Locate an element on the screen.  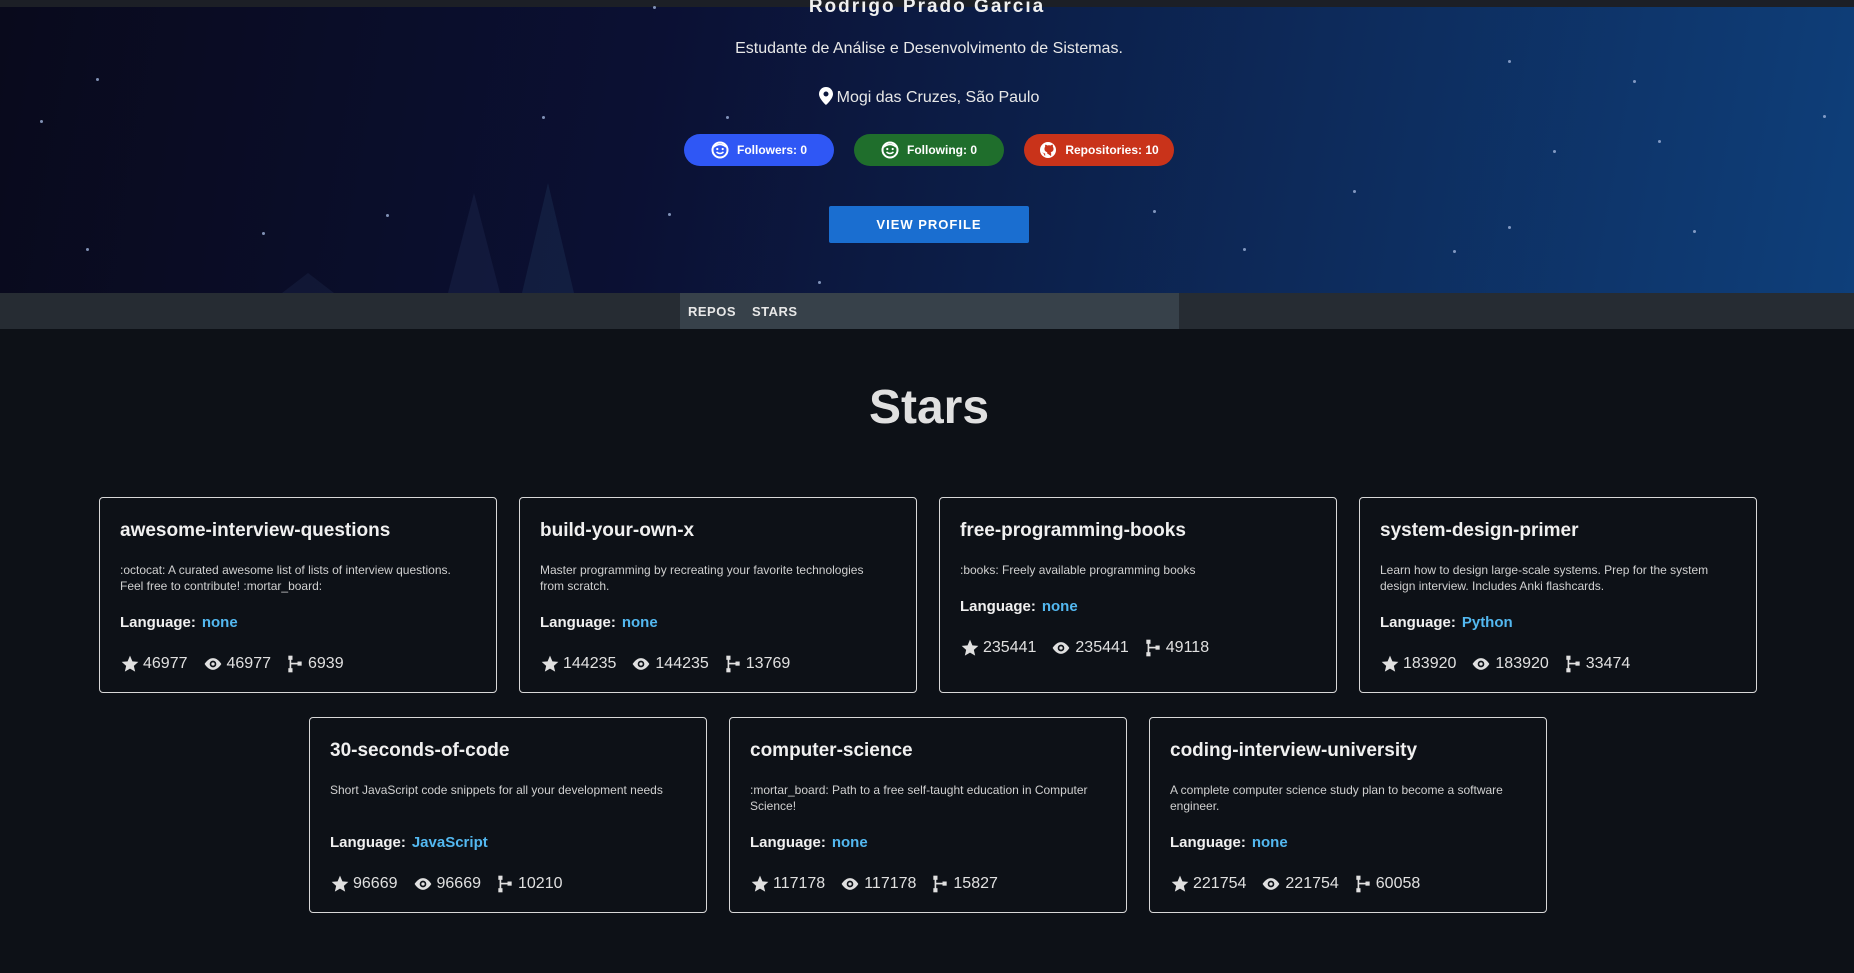
watchers-stat: 183920 is located at coordinates (1509, 664).